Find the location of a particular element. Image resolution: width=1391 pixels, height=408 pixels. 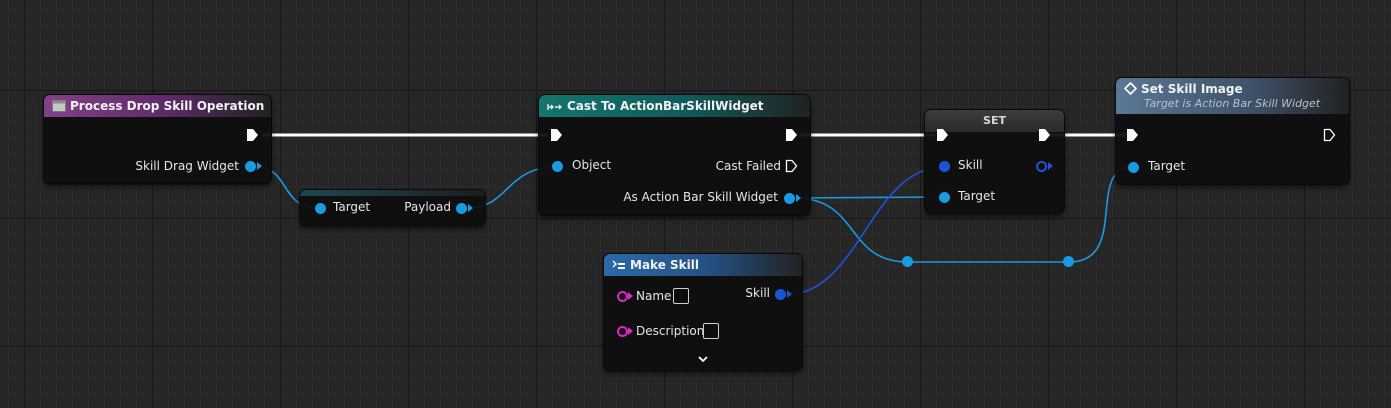

set-skill-image-target-label: Target is located at coordinates (1167, 166).